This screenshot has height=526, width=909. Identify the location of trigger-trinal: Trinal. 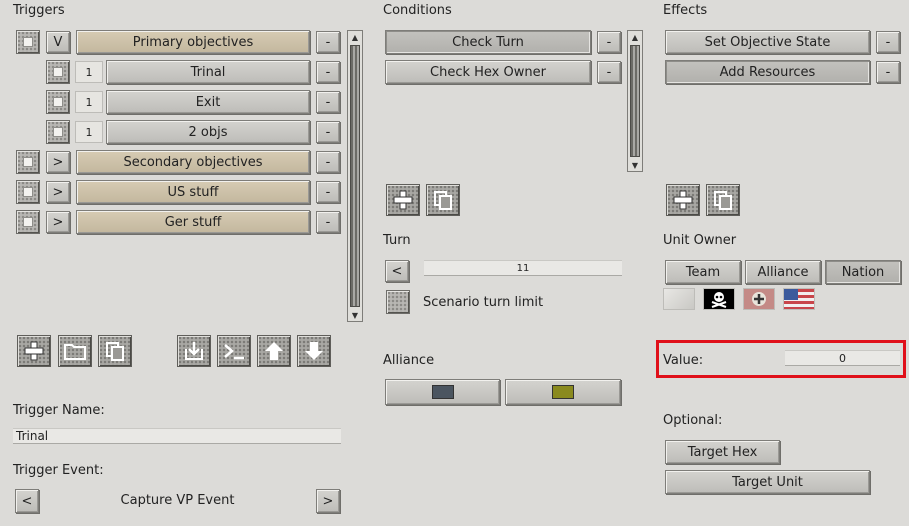
(208, 72).